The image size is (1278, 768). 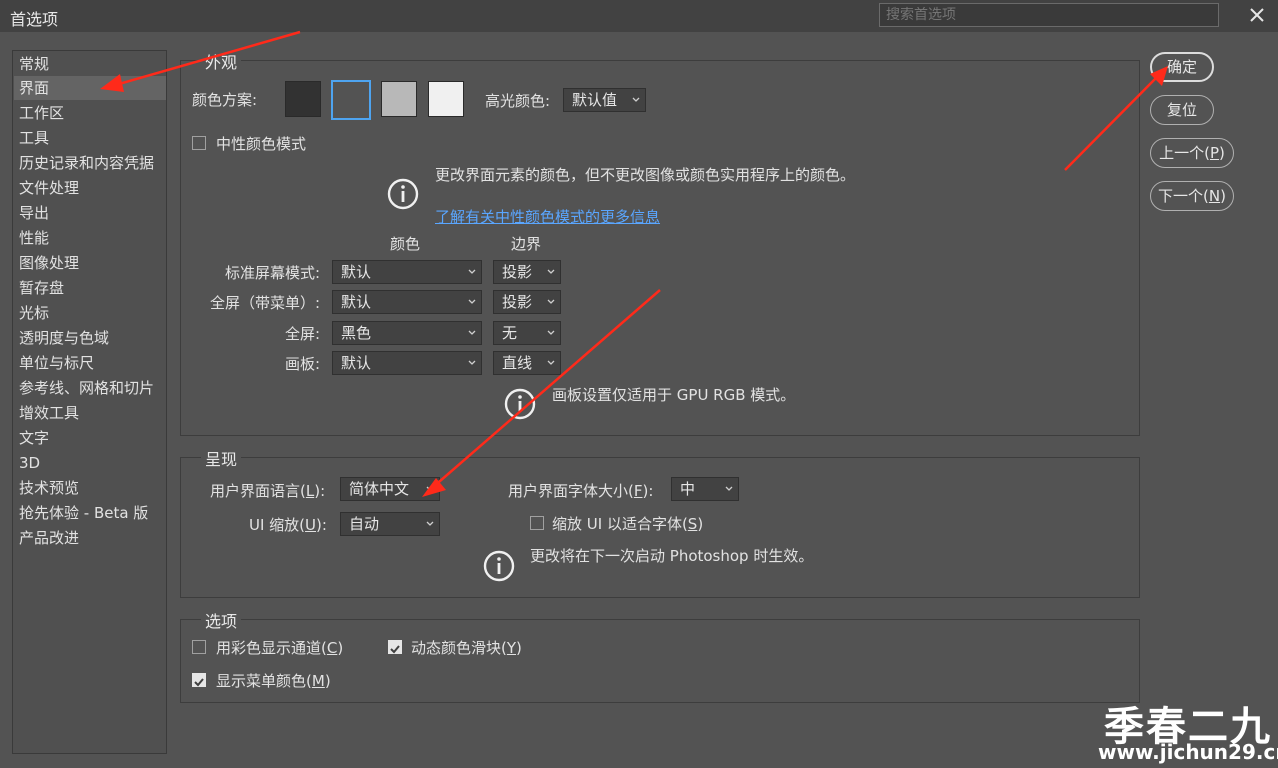 What do you see at coordinates (302, 364) in the screenshot?
I see `artboard-label: 画板:` at bounding box center [302, 364].